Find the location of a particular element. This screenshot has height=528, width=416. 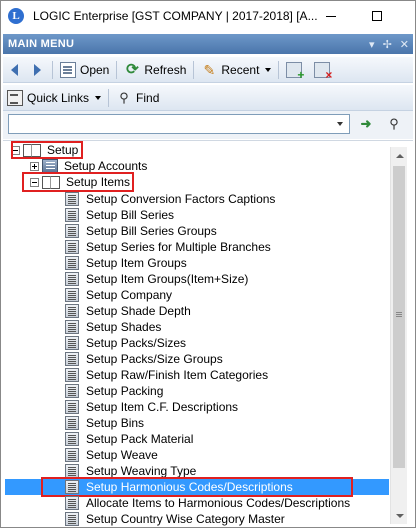

scroll-up-icon is located at coordinates (399, 155).